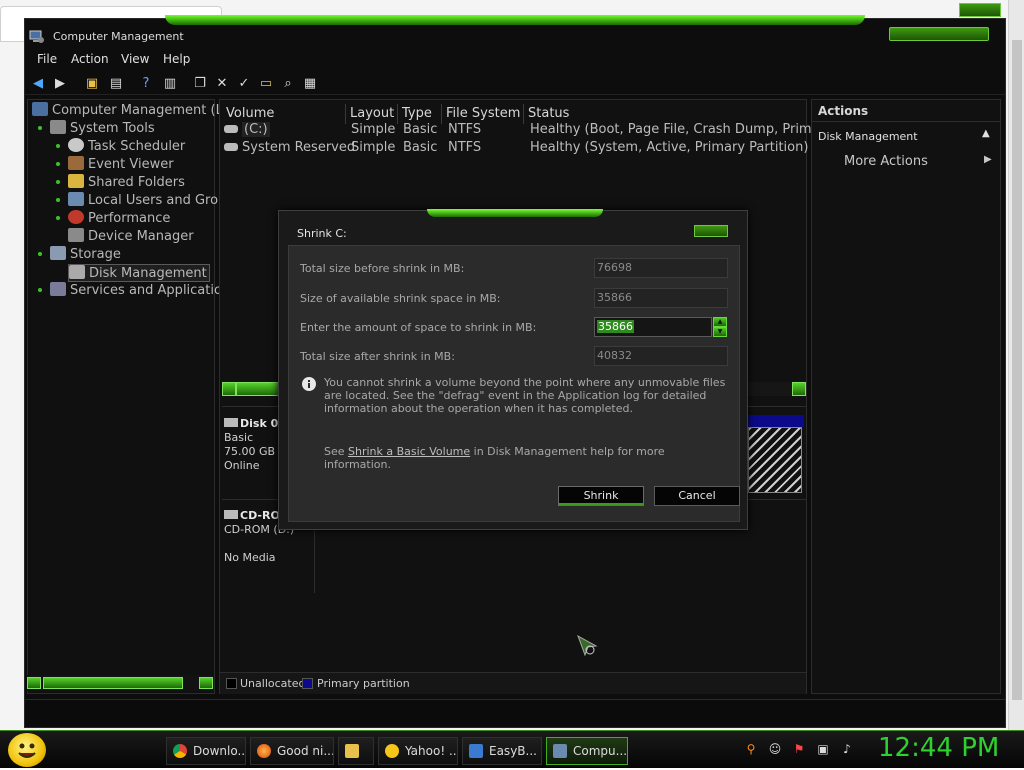  Describe the element at coordinates (85, 254) in the screenshot. I see `tree-item-storage: Storage` at that location.